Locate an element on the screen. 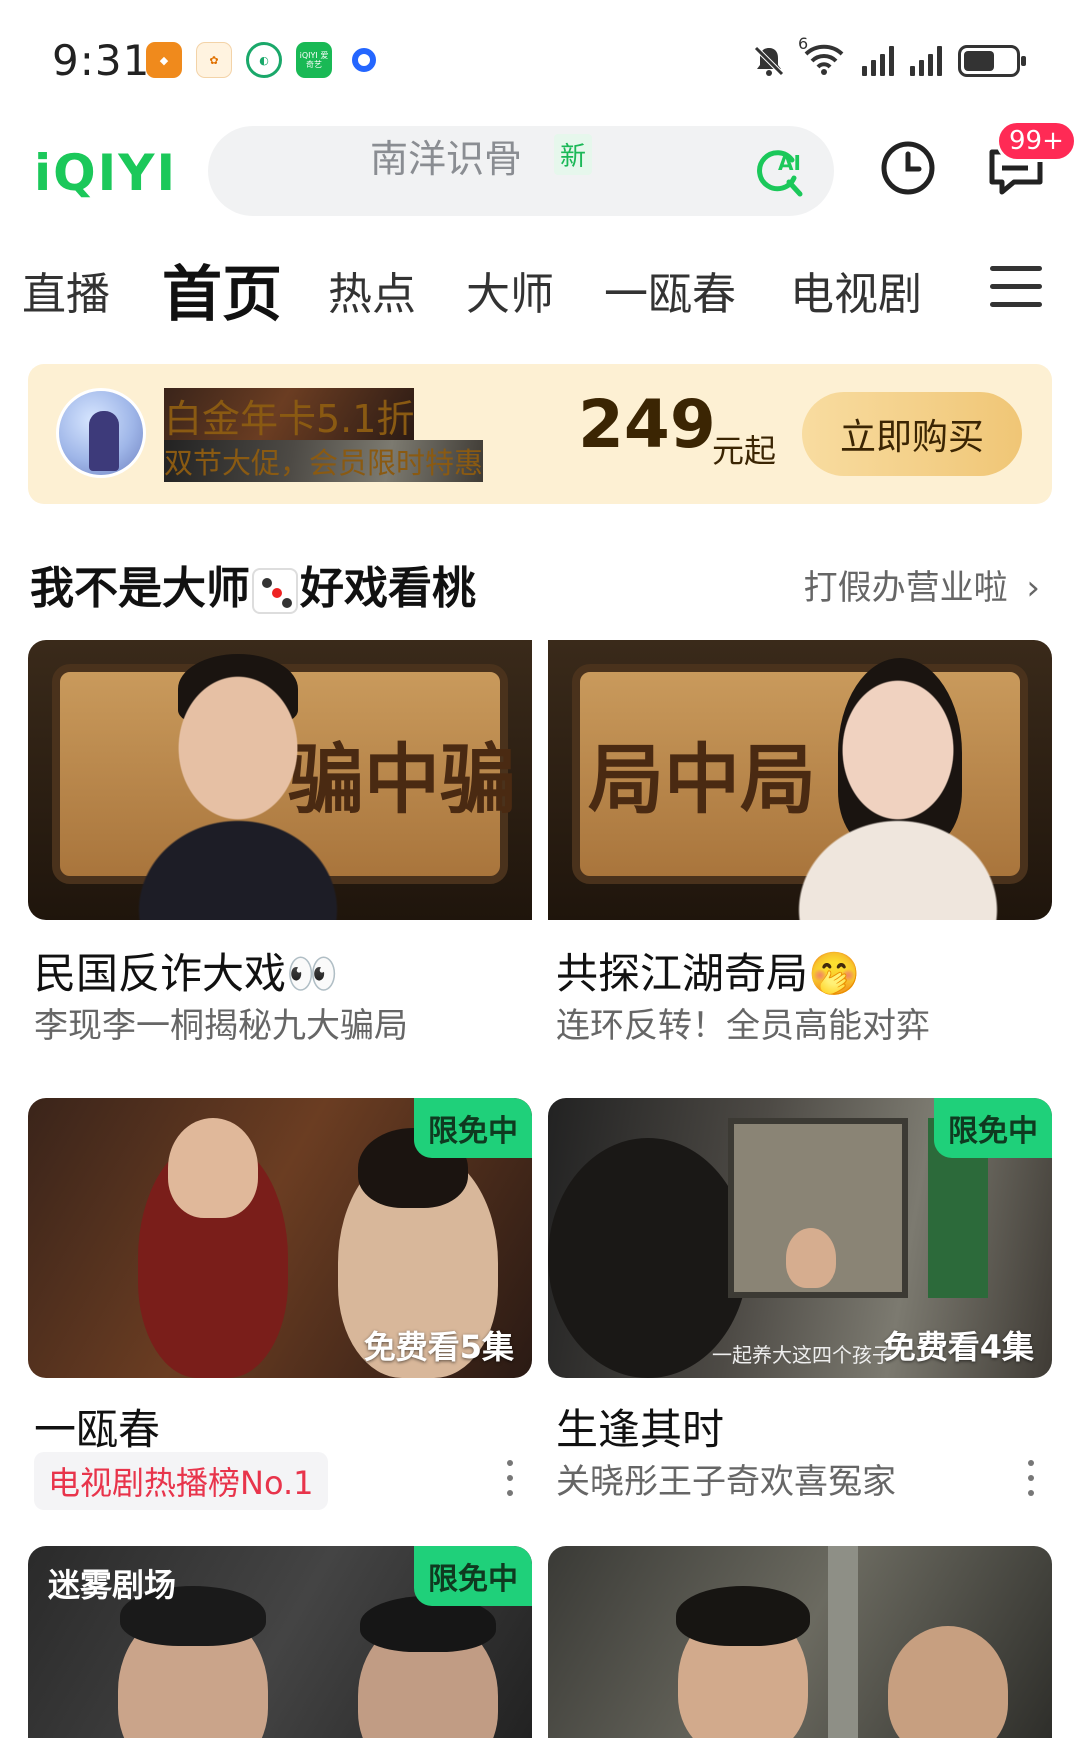 The height and width of the screenshot is (1738, 1080). tab-live: 直播 is located at coordinates (66, 290).